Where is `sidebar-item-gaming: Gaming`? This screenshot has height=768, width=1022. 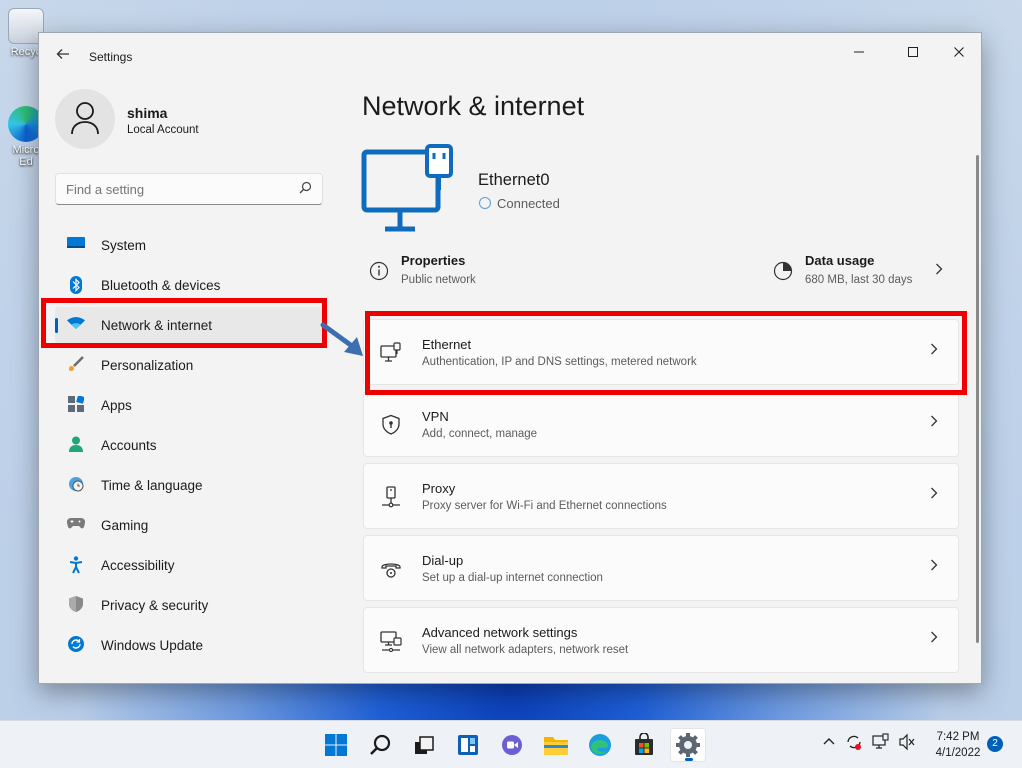
sidebar-item-gaming: Gaming is located at coordinates (190, 525).